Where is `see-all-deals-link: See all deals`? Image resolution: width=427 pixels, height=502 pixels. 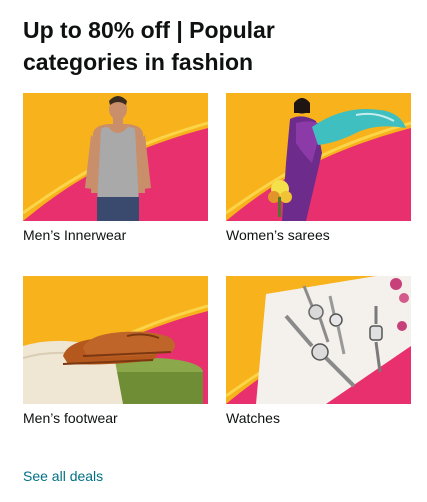
see-all-deals-link: See all deals is located at coordinates (63, 476).